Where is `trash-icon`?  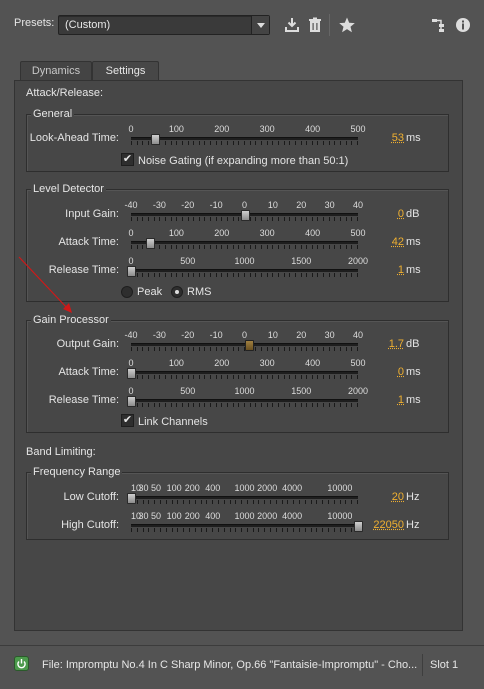
trash-icon is located at coordinates (315, 25).